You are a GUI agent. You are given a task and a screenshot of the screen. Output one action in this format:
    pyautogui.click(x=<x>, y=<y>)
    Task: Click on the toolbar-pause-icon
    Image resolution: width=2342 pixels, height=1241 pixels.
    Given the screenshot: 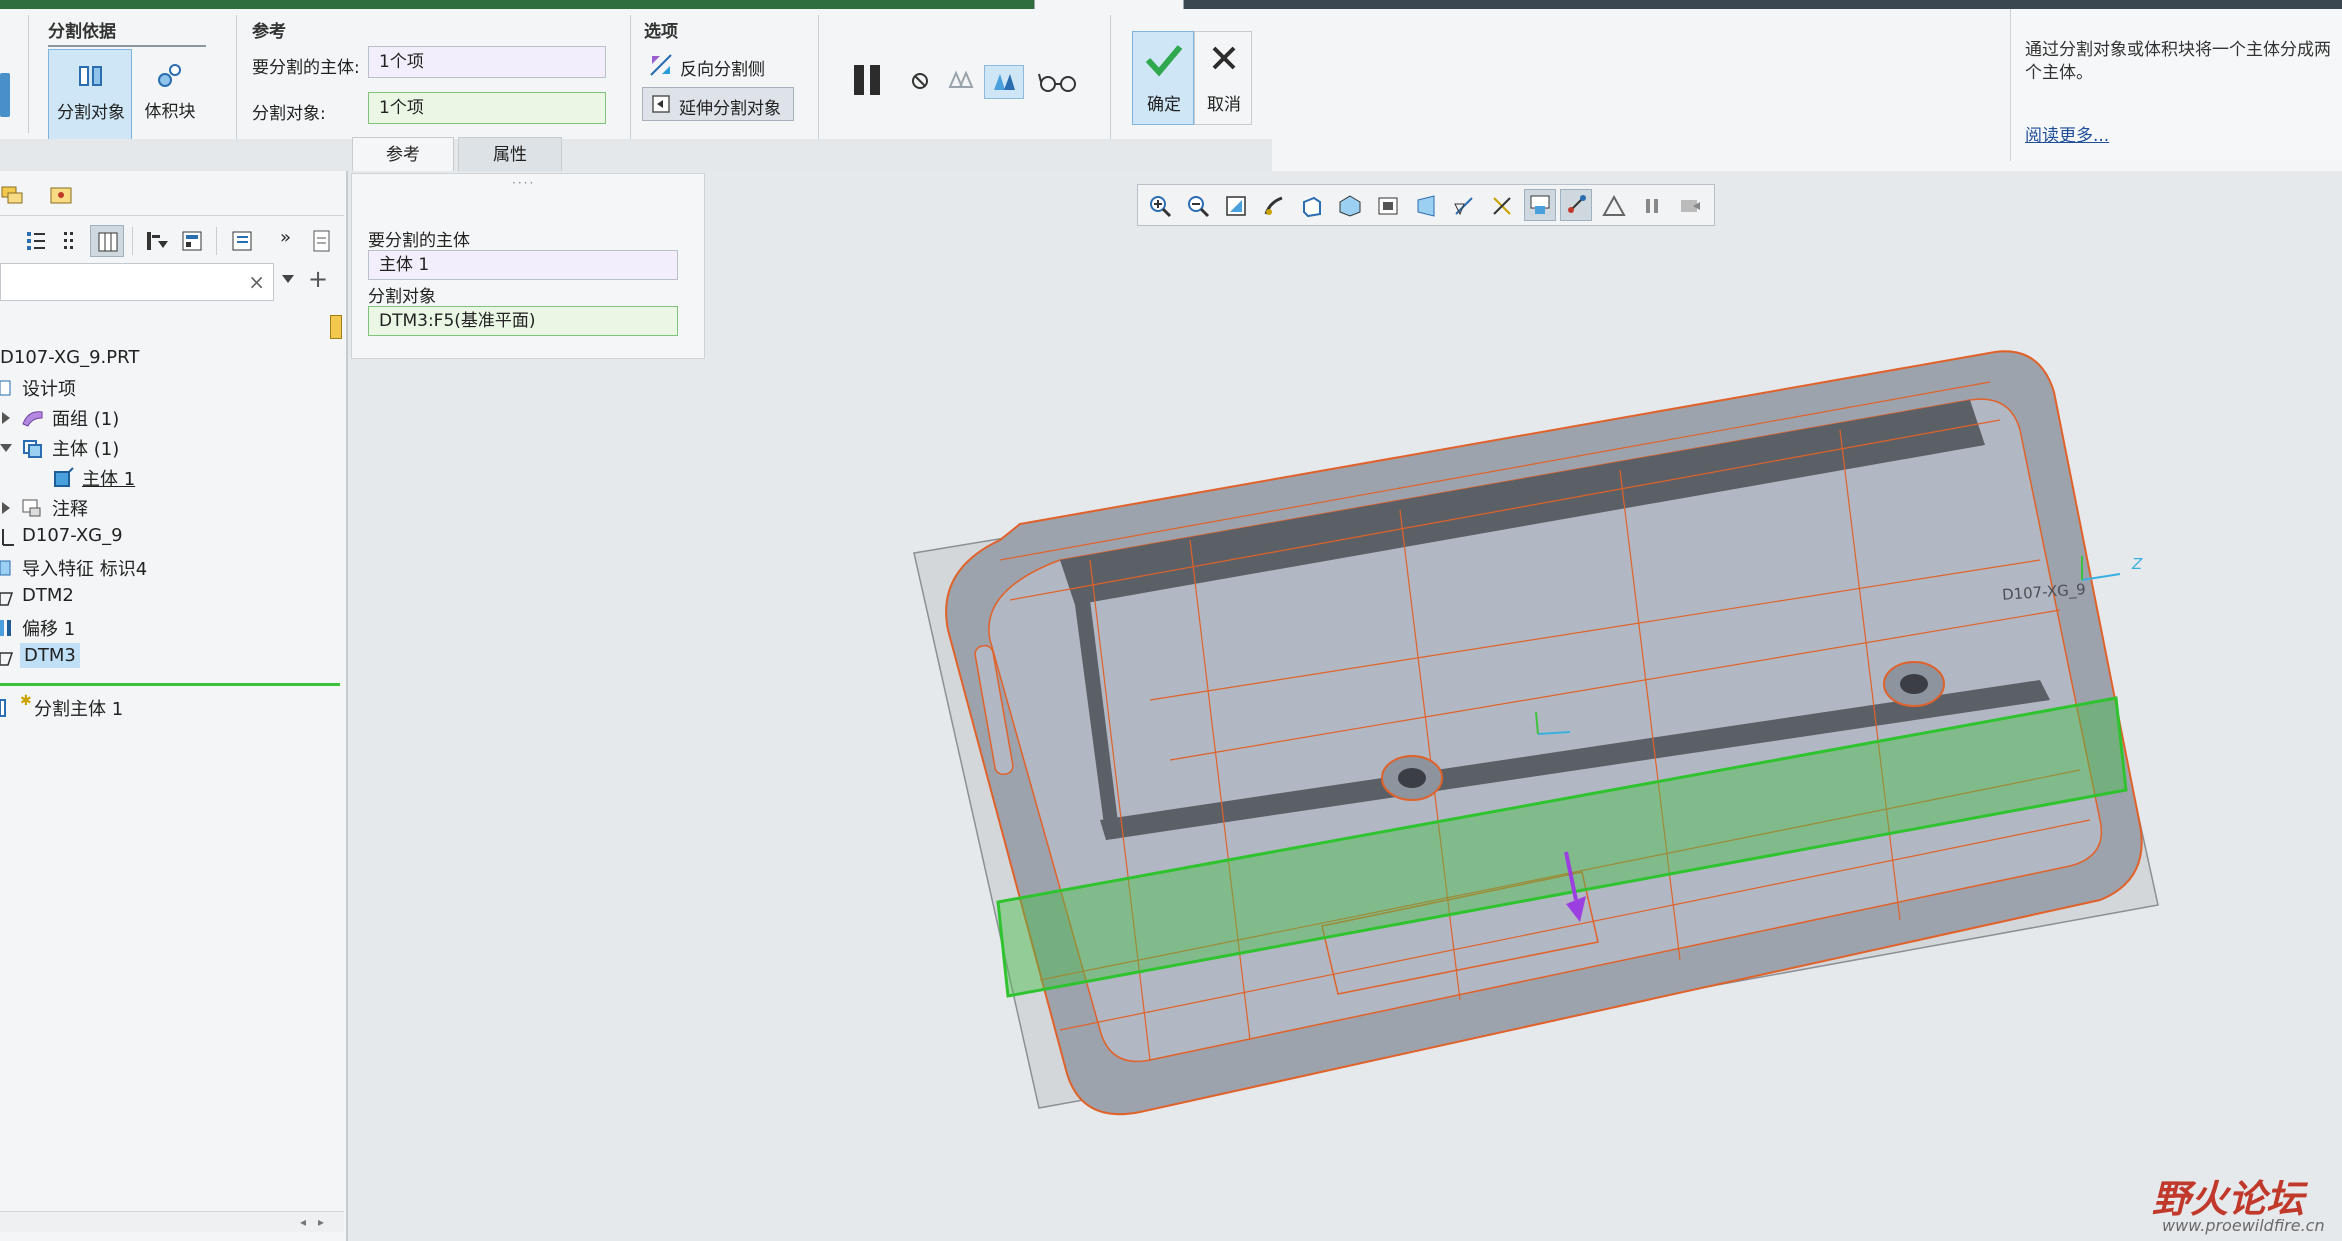 What is the action you would take?
    pyautogui.click(x=1652, y=206)
    